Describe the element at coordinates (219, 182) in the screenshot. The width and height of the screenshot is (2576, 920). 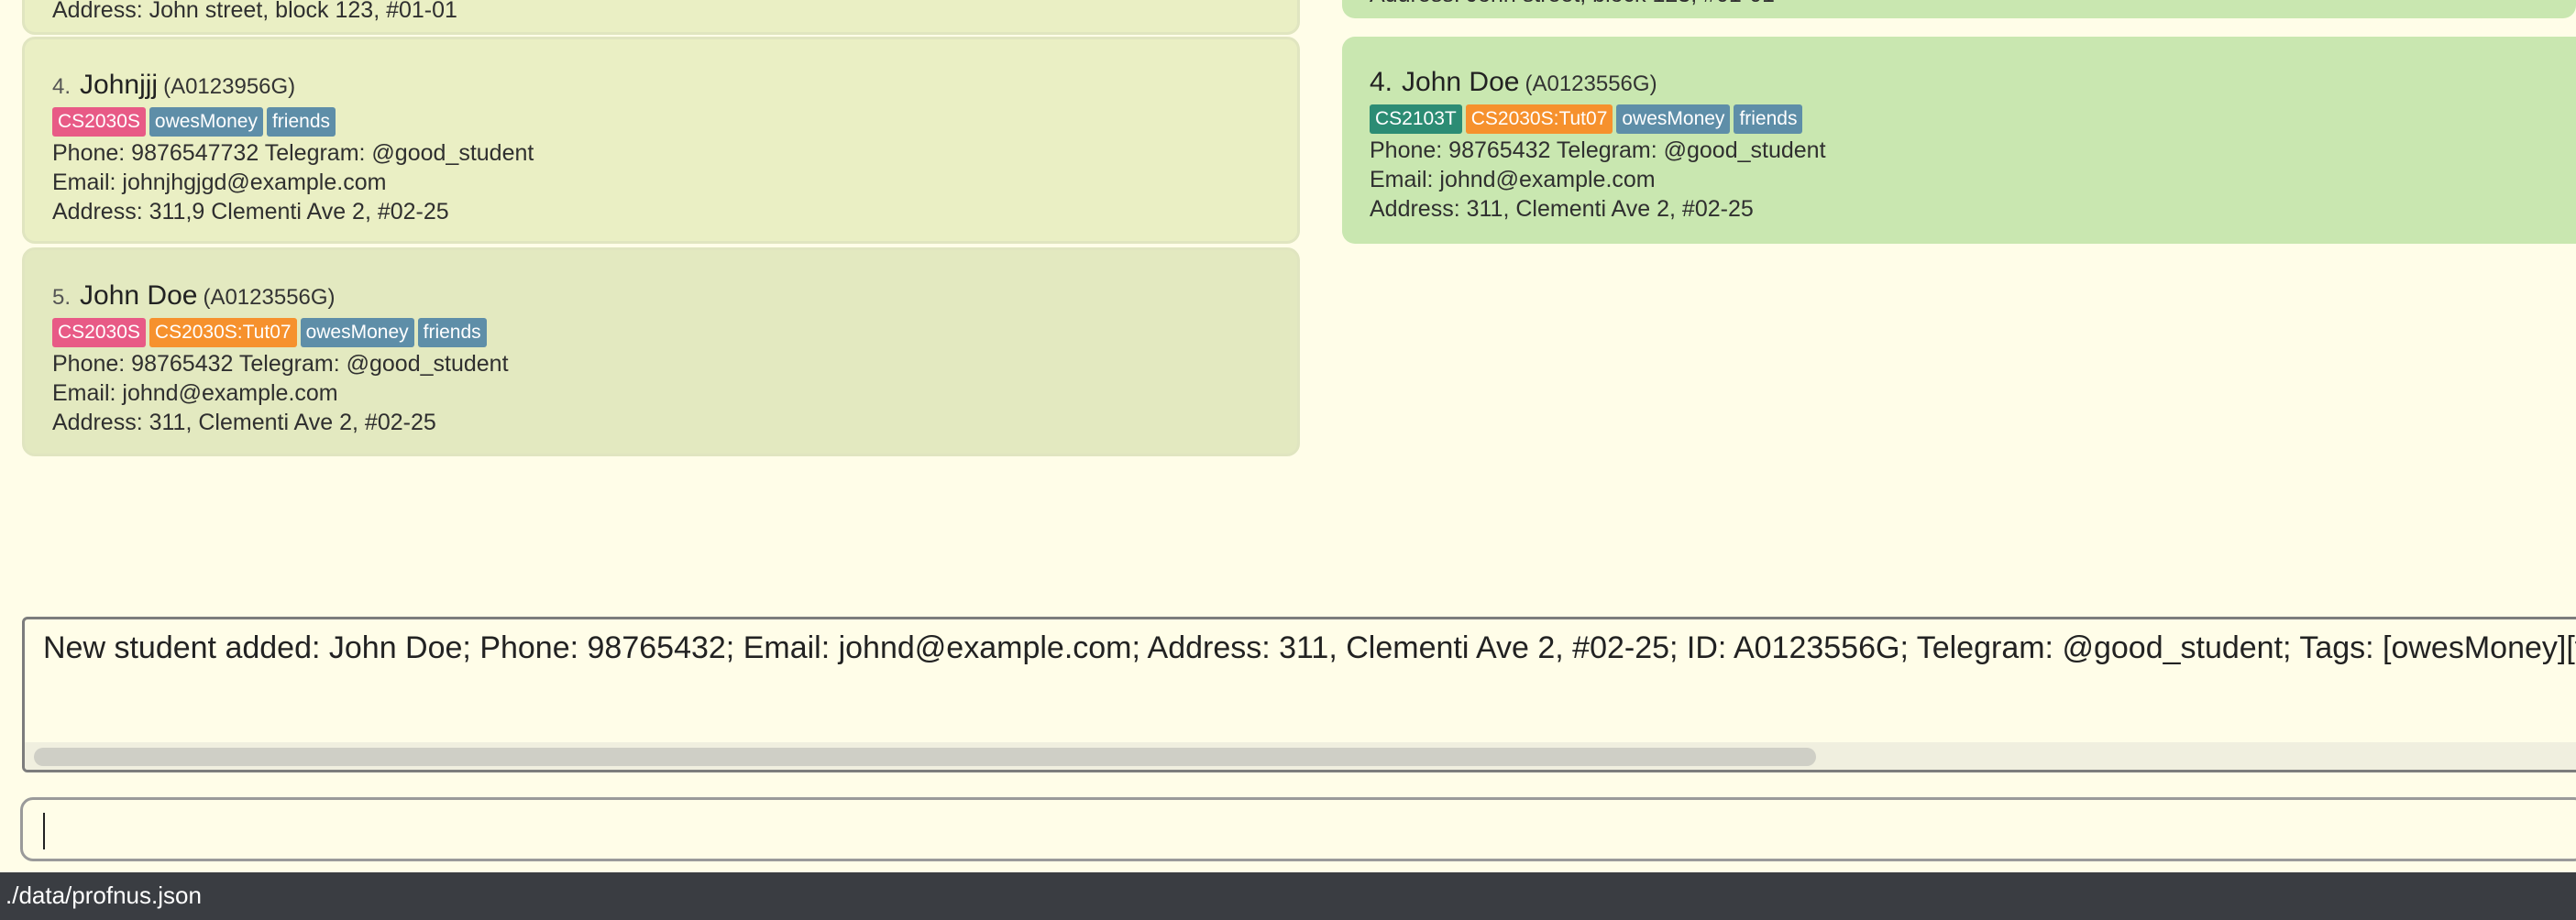
I see `email-line: Email: johnjhgjgd@example.com` at that location.